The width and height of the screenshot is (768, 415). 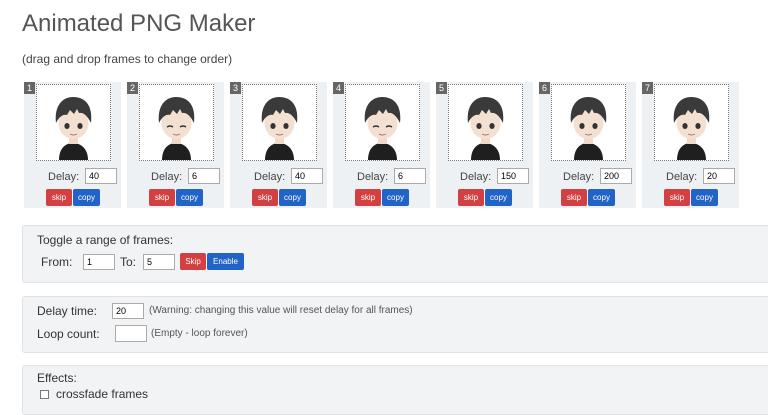 What do you see at coordinates (67, 311) in the screenshot?
I see `delay-time-label: Delay time:` at bounding box center [67, 311].